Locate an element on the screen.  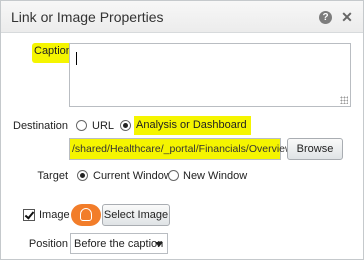
close-icon: ✕ is located at coordinates (347, 17).